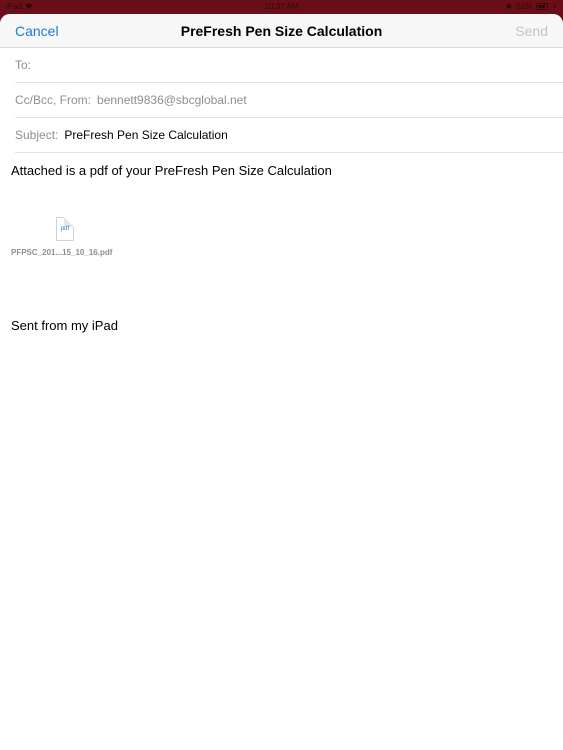 This screenshot has width=563, height=750. What do you see at coordinates (289, 135) in the screenshot?
I see `subject-field: Subject: PreFresh Pen Size Calculation` at bounding box center [289, 135].